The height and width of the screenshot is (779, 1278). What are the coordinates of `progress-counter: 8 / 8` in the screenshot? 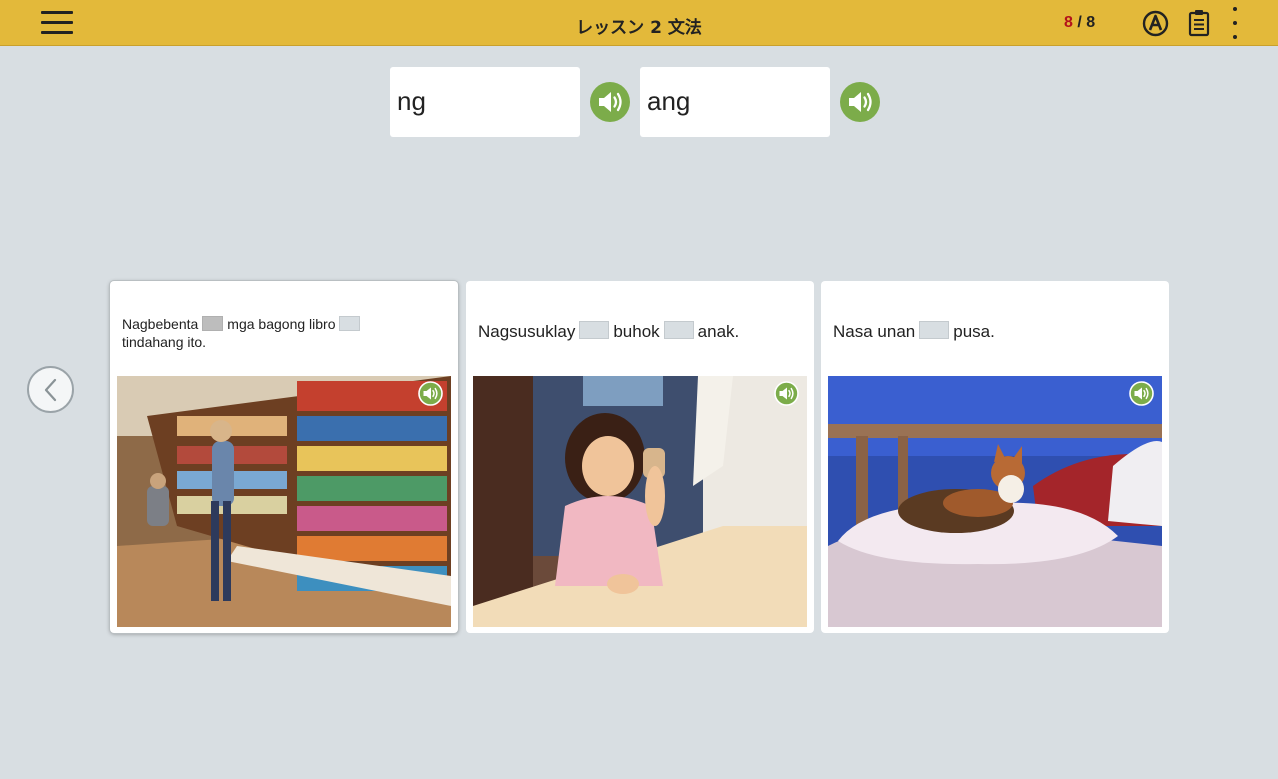 It's located at (1079, 23).